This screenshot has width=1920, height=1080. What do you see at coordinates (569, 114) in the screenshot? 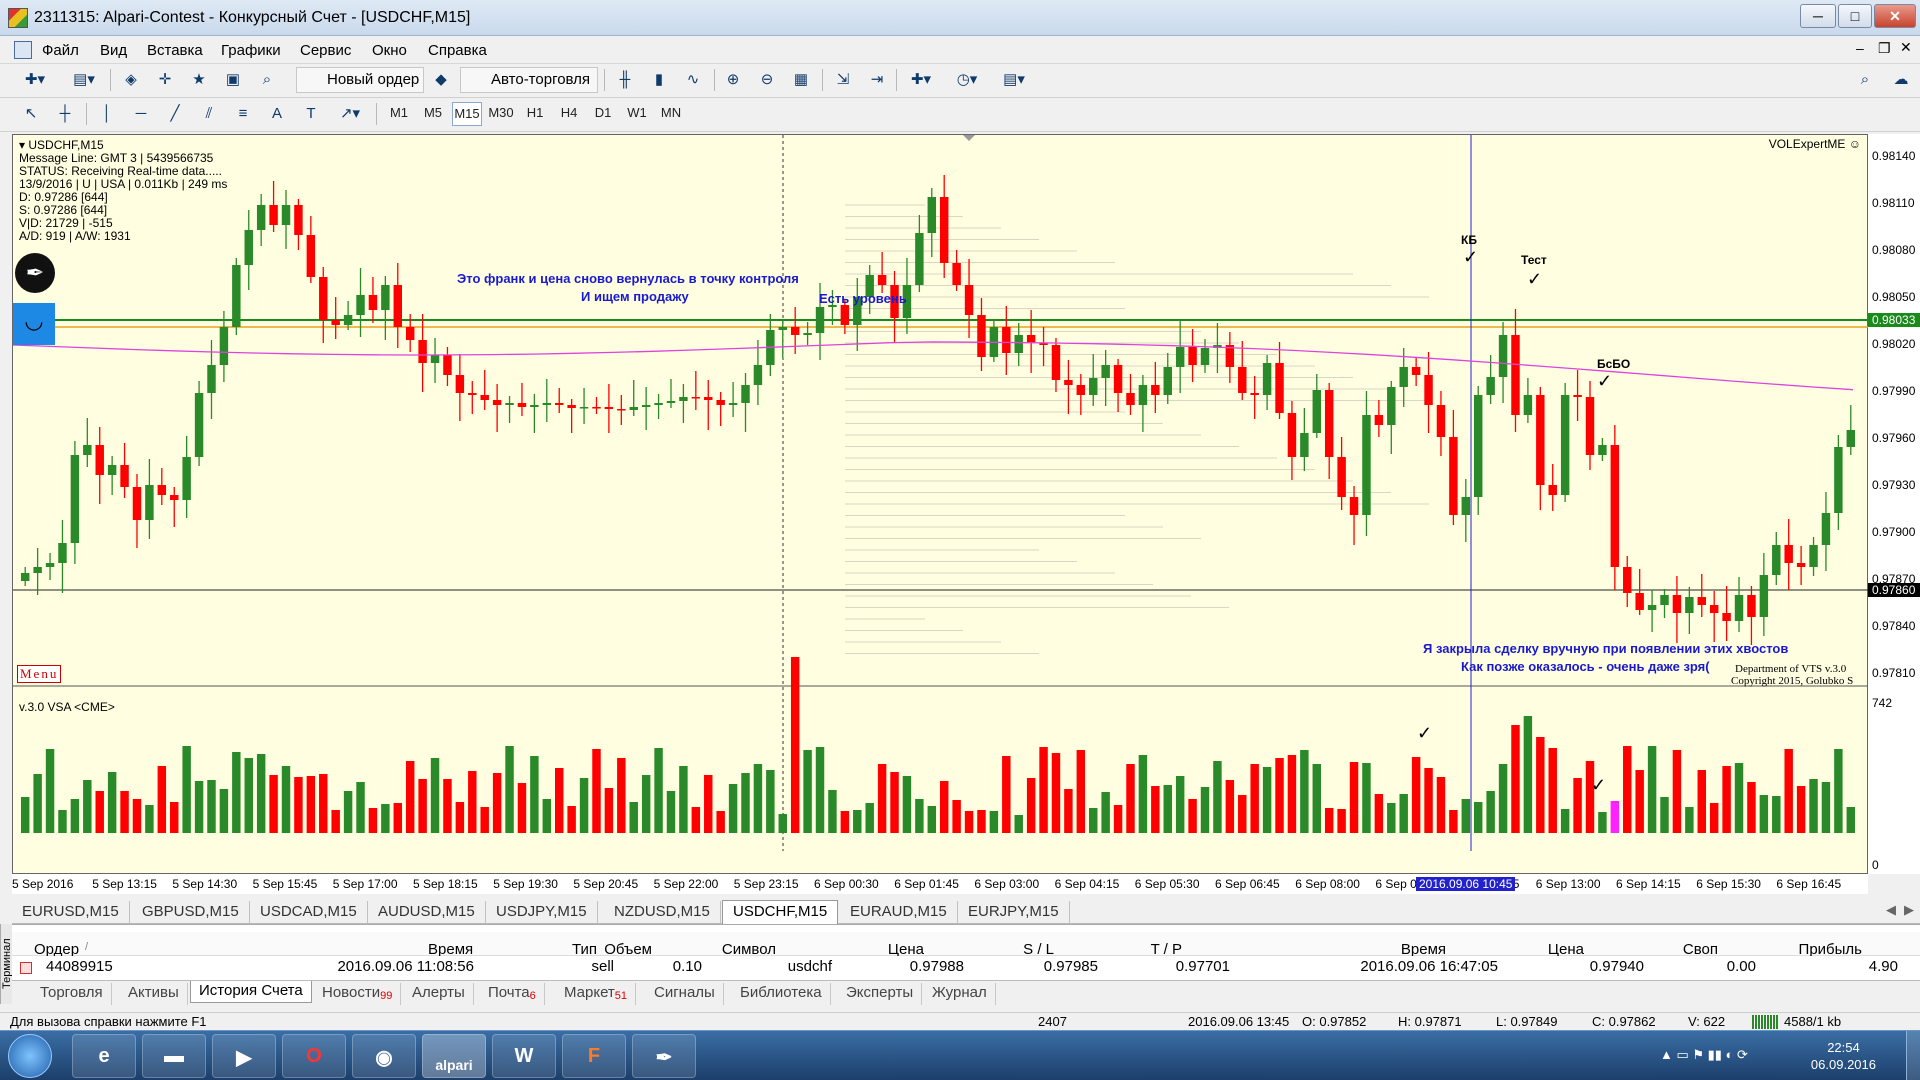
I see `timeframe-h4: H4` at bounding box center [569, 114].